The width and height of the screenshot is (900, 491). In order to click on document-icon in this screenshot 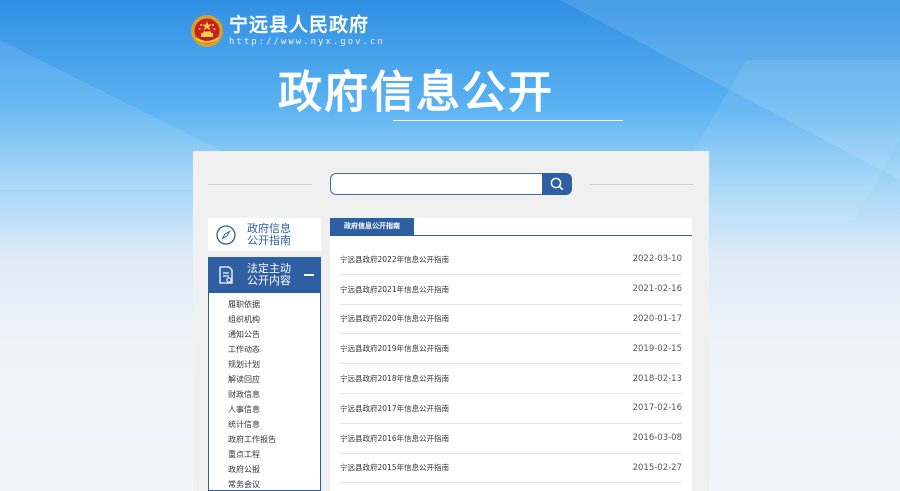, I will do `click(226, 275)`.